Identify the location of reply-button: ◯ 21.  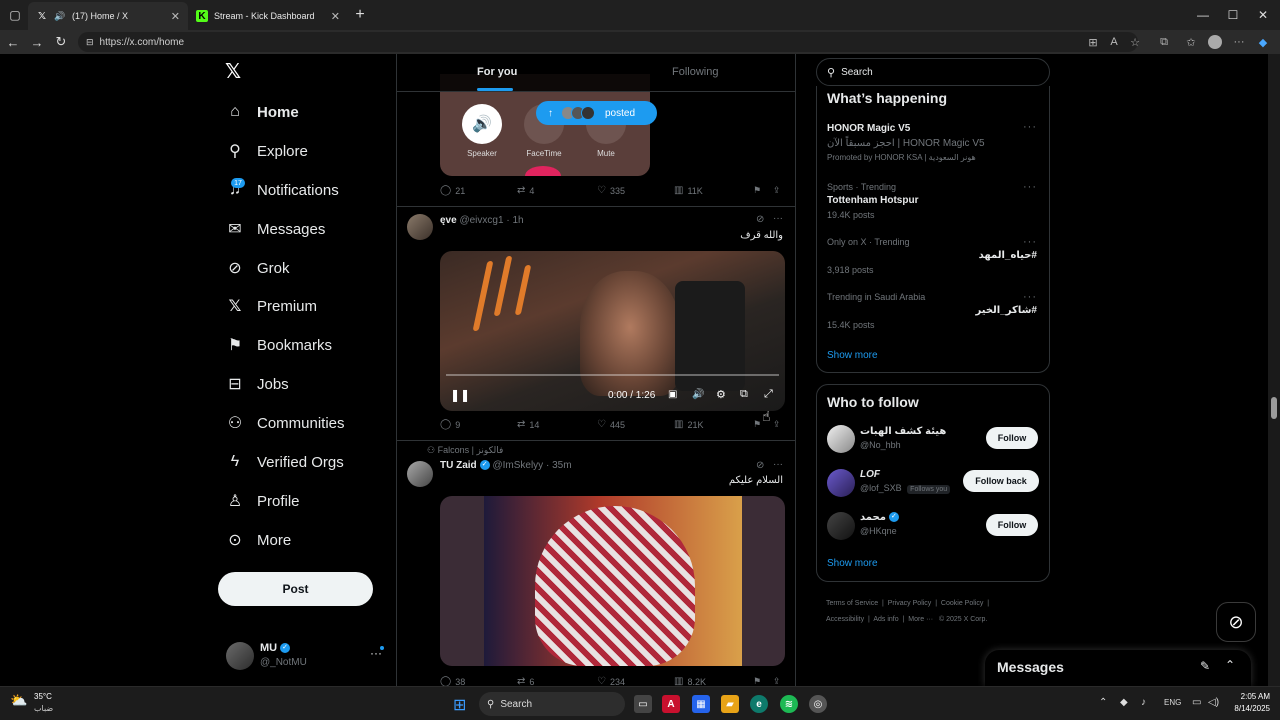
(452, 190).